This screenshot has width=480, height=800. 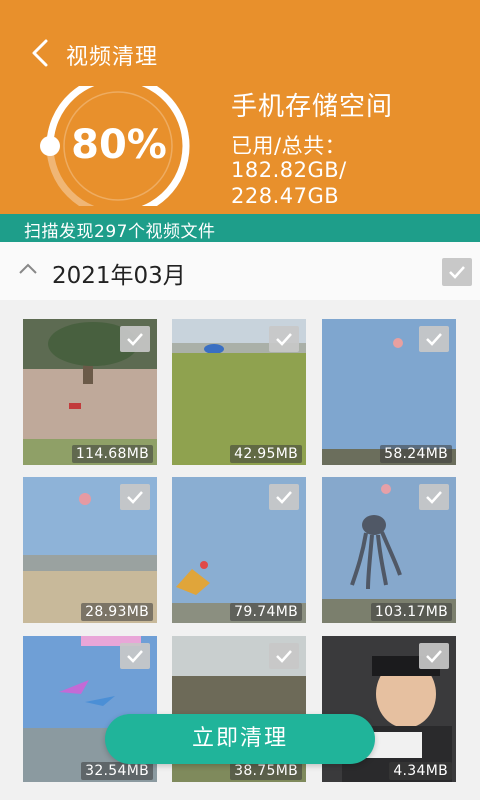 I want to click on video-size: 42.95MB, so click(x=266, y=454).